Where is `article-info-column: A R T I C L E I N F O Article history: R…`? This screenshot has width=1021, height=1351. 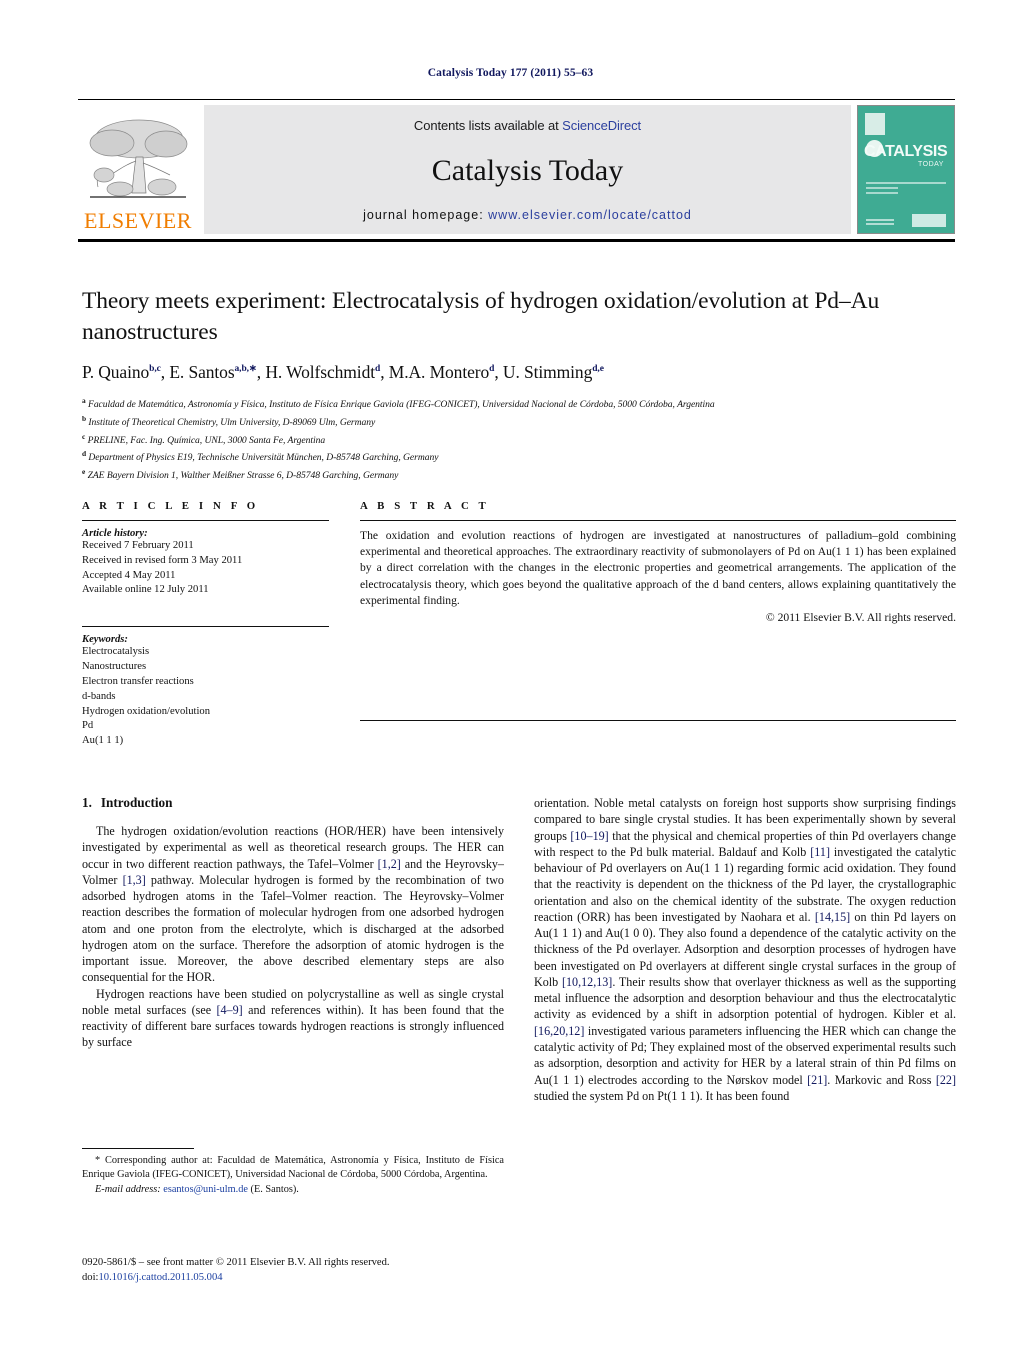 article-info-column: A R T I C L E I N F O Article history: R… is located at coordinates (205, 624).